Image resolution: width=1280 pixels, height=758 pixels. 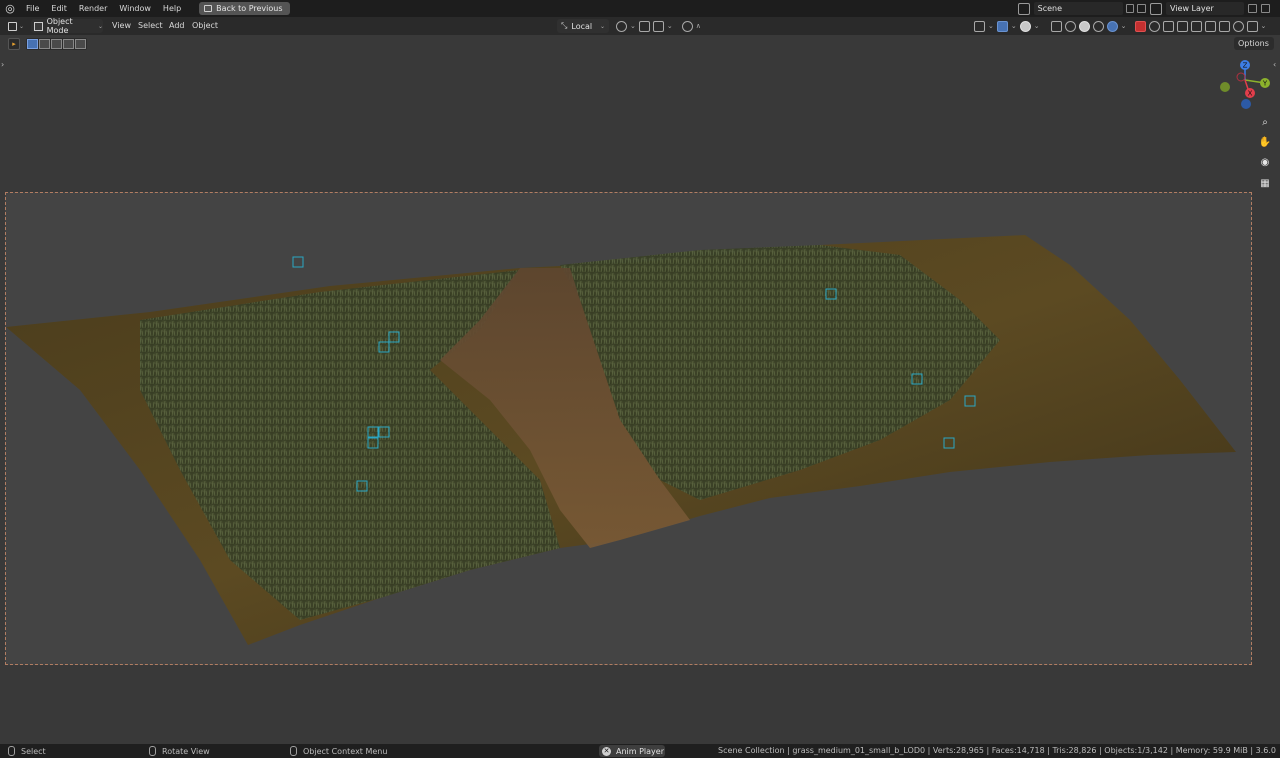 I want to click on rotate-hint-label: Rotate View, so click(x=186, y=751).